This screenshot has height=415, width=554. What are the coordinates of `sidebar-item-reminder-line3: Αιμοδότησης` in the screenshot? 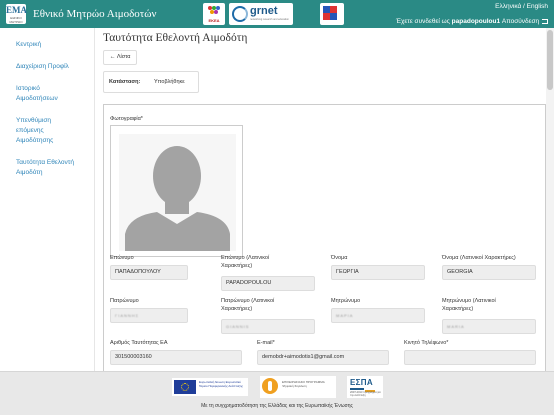 It's located at (34, 140).